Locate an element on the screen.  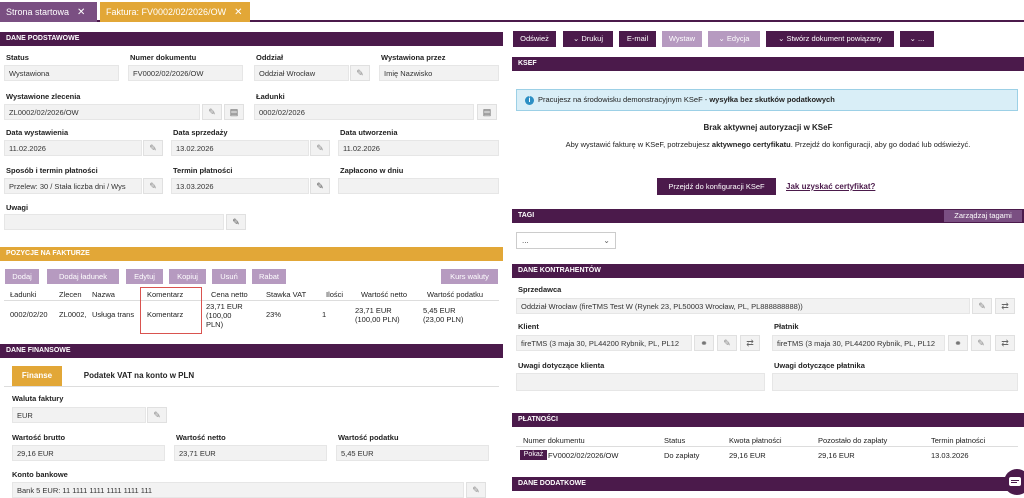
number-label: Numer dokumentu is located at coordinates (163, 57).